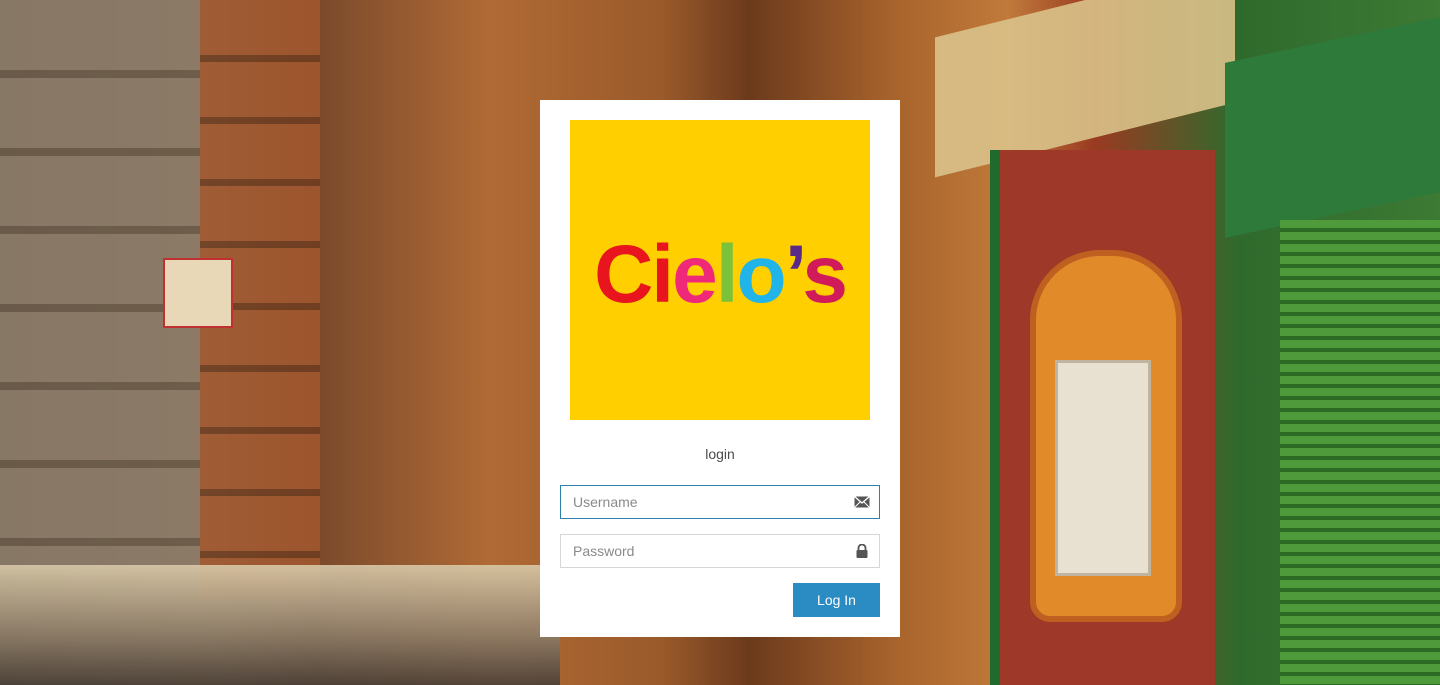  I want to click on brand-logo-text: Cielo’s, so click(720, 274).